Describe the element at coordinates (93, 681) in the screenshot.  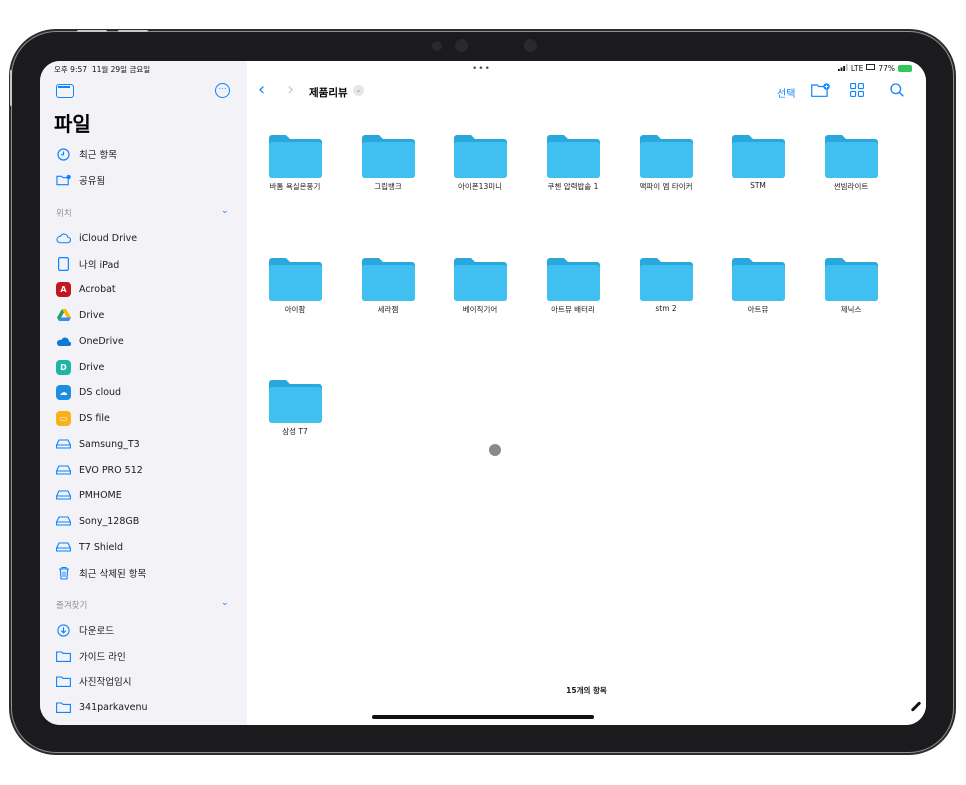
I see `sidebar-item-photo-temp: 사진작업임시` at that location.